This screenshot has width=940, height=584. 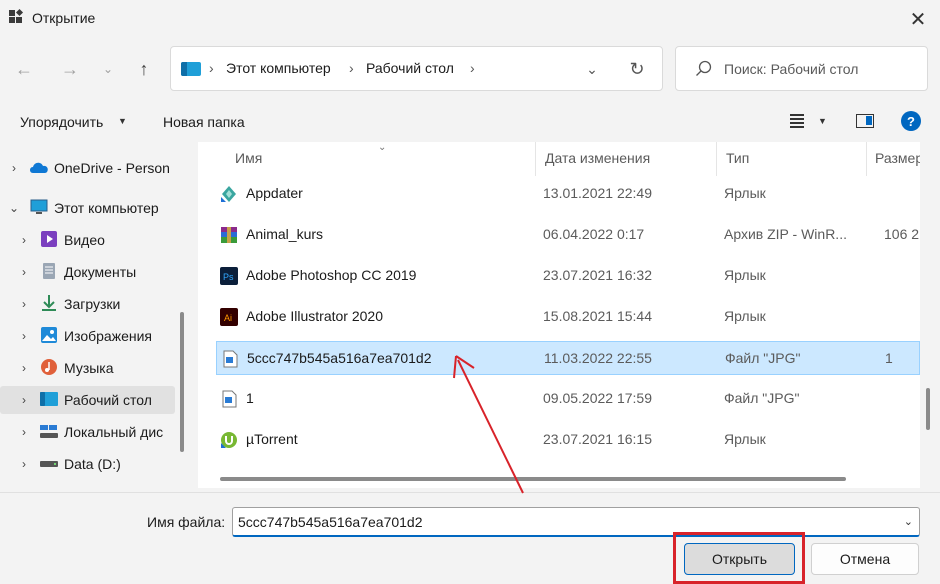 What do you see at coordinates (106, 208) in the screenshot?
I see `sidebar-item-label: Этот компьютер` at bounding box center [106, 208].